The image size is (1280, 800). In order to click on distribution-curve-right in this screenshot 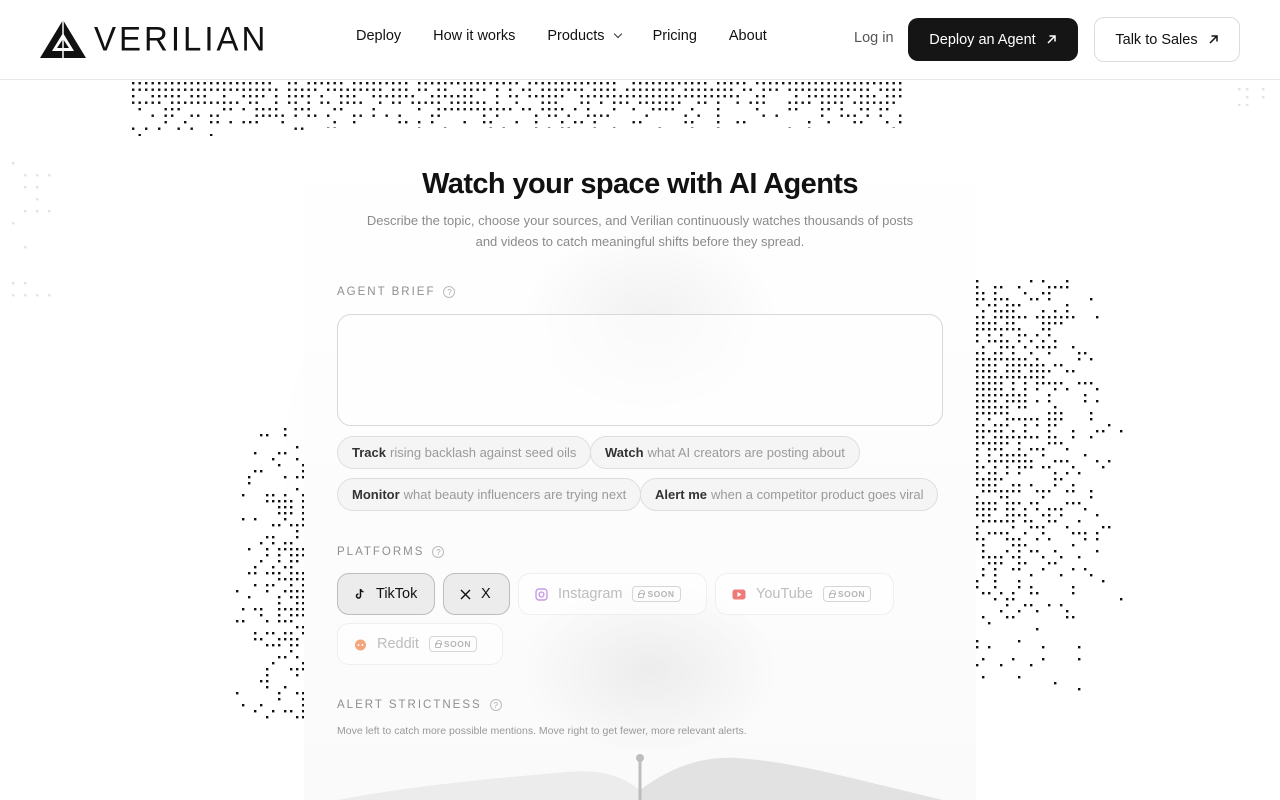, I will do `click(791, 778)`.